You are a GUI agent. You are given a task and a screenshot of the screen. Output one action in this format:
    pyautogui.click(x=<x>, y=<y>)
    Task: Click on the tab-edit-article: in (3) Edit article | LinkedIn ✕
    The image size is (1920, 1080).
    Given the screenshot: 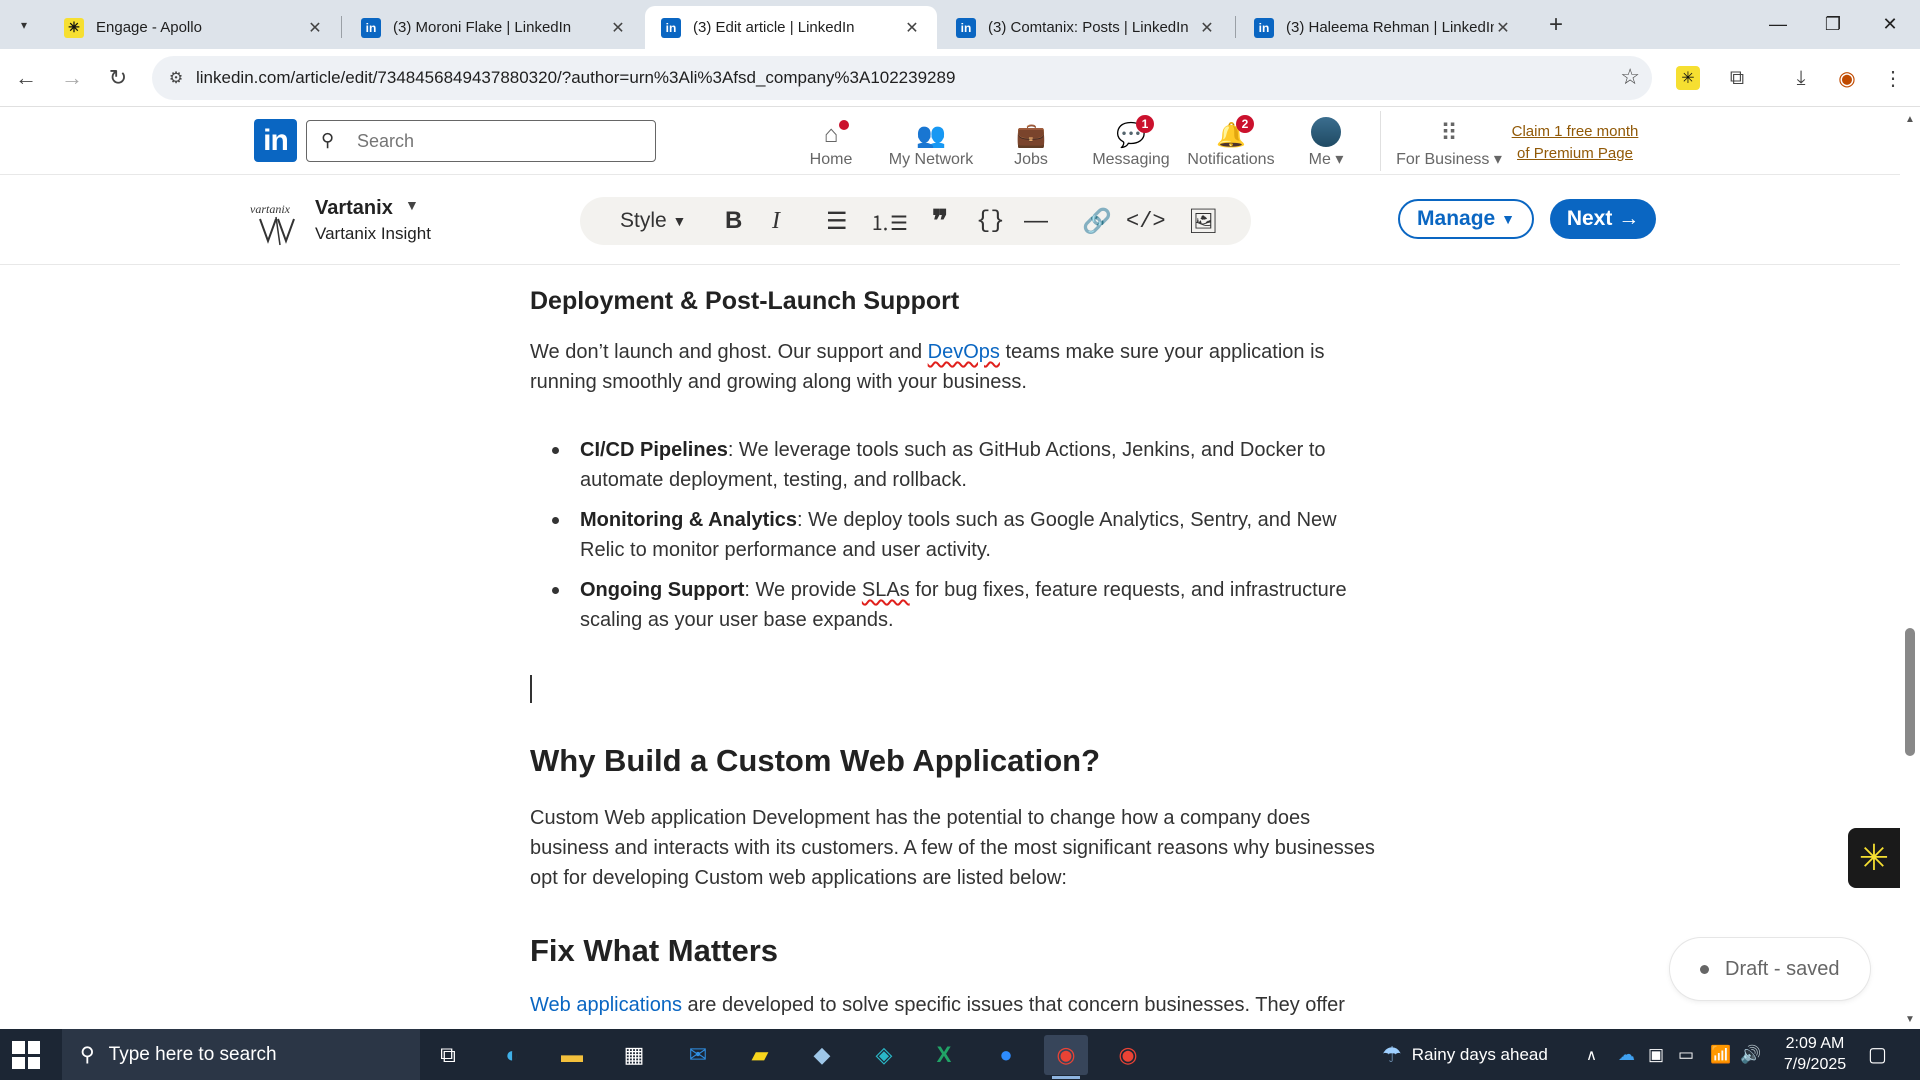 What is the action you would take?
    pyautogui.click(x=791, y=27)
    